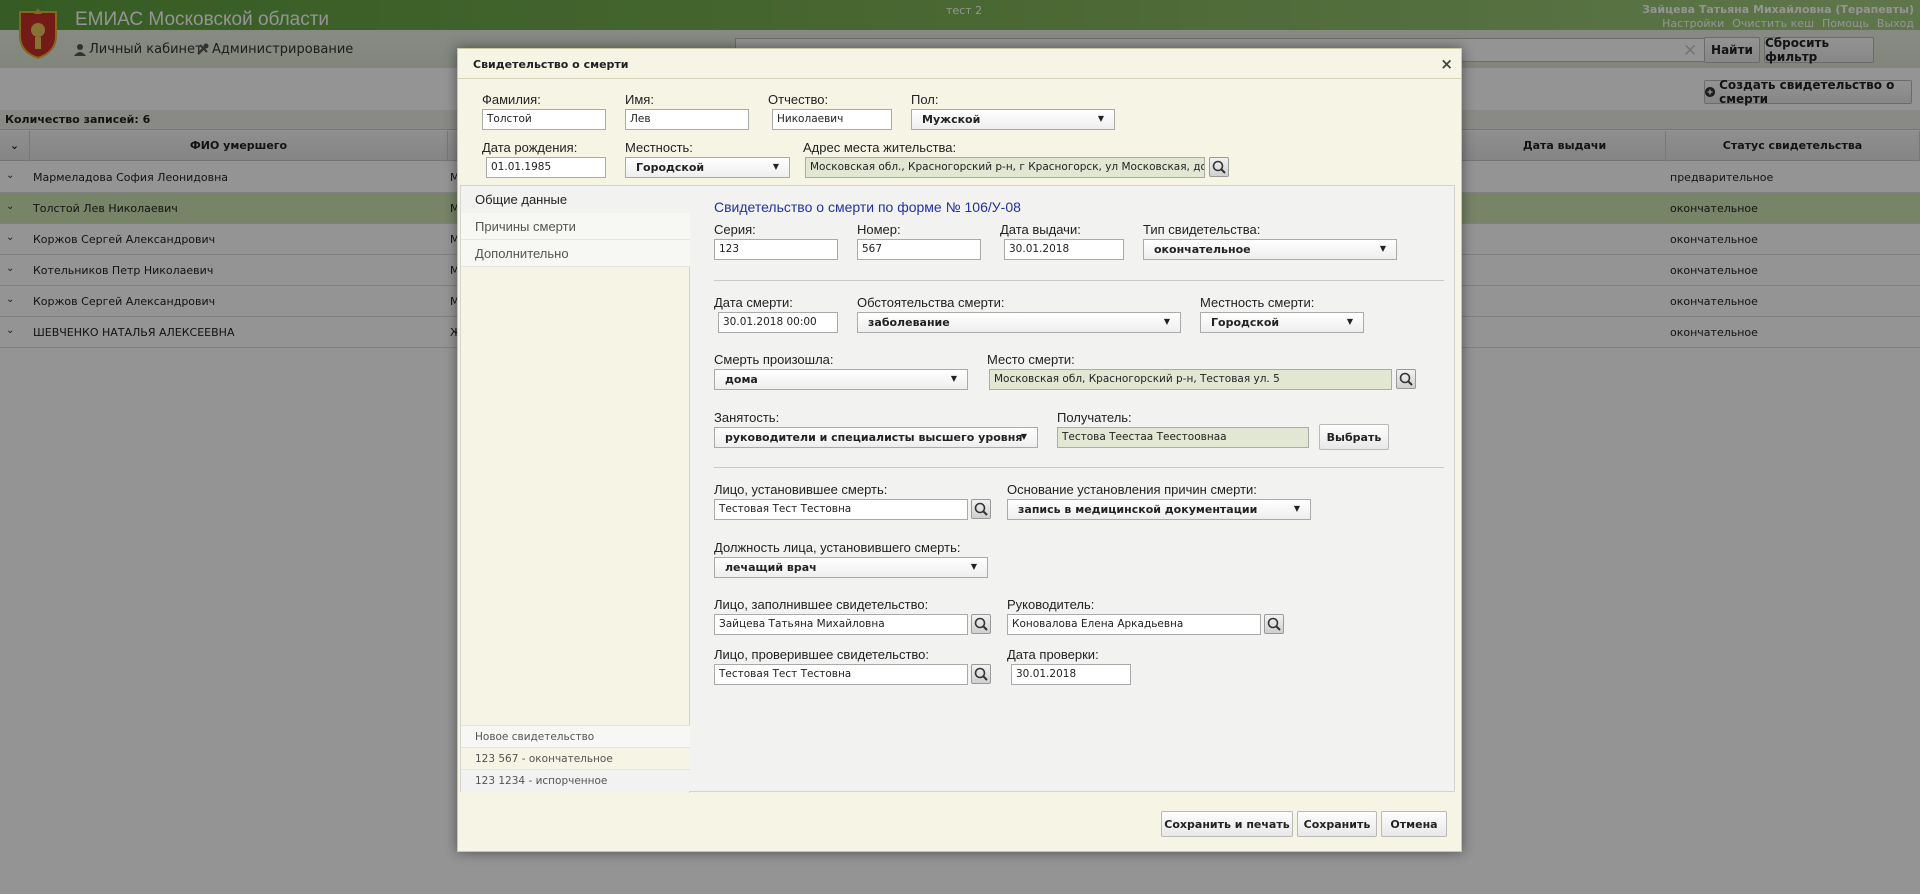 This screenshot has width=1920, height=894. Describe the element at coordinates (1053, 654) in the screenshot. I see `check-date-label: Дата проверки:` at that location.